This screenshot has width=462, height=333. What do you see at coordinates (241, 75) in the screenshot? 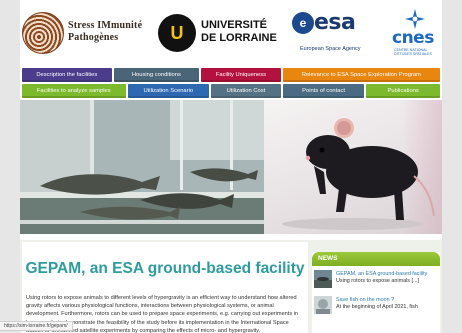
I see `nav-facility-uniqueness: Facility Uniqueness` at bounding box center [241, 75].